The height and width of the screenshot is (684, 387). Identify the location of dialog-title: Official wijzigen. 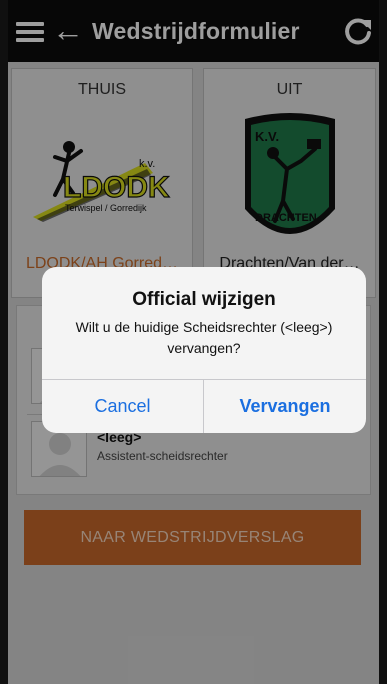
(204, 299).